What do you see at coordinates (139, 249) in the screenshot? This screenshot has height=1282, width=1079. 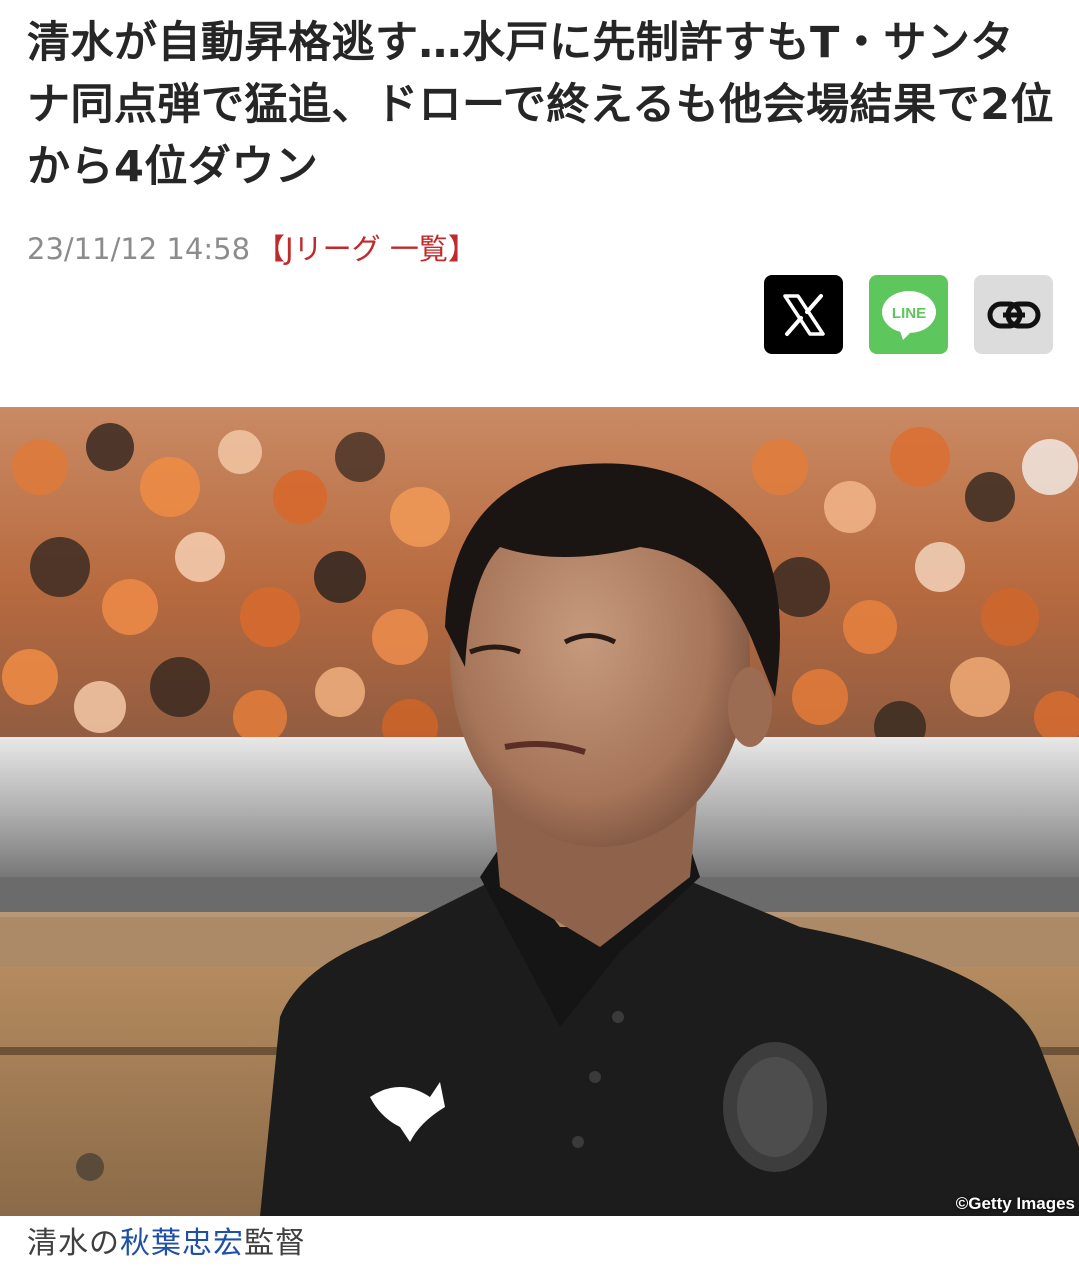 I see `article-date: 23/11/12 14:58` at bounding box center [139, 249].